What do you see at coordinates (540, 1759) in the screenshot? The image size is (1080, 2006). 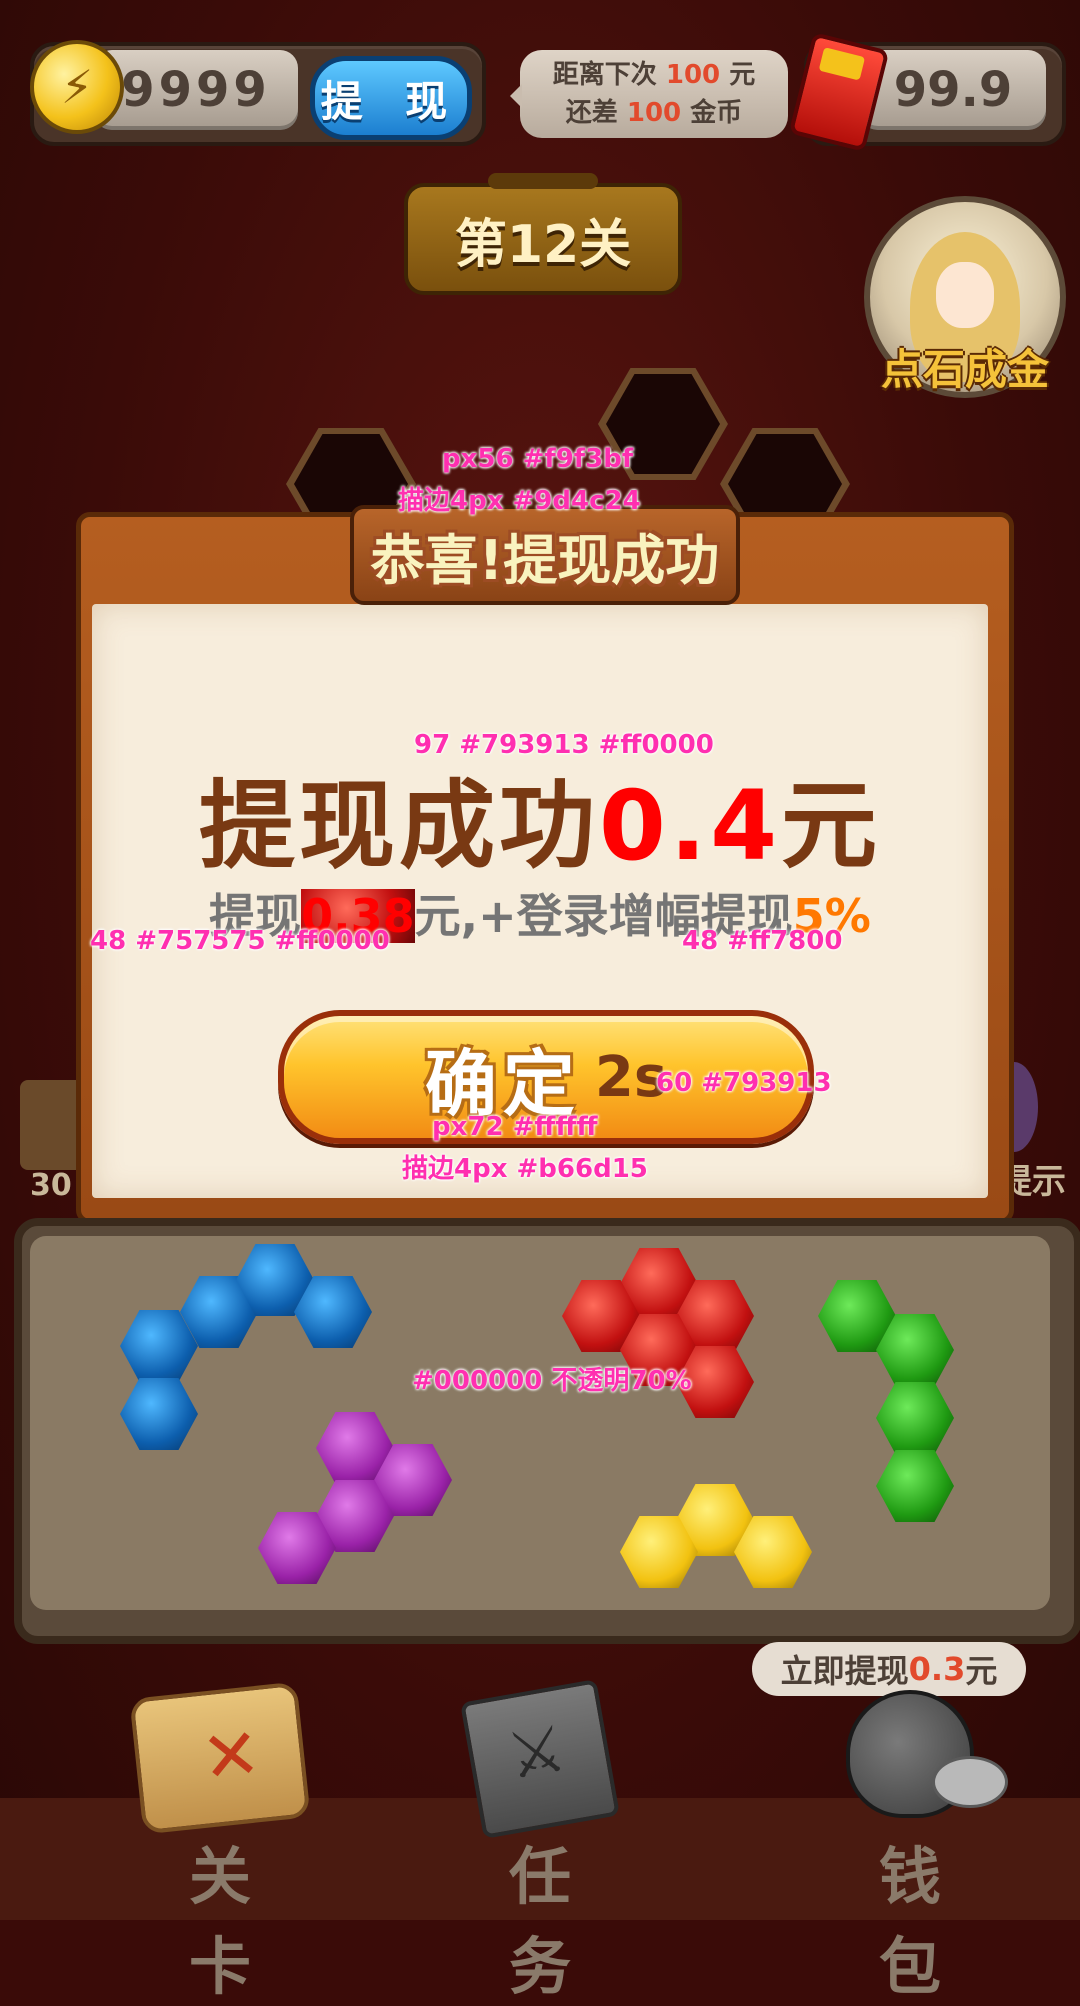 I see `quest-book-icon` at bounding box center [540, 1759].